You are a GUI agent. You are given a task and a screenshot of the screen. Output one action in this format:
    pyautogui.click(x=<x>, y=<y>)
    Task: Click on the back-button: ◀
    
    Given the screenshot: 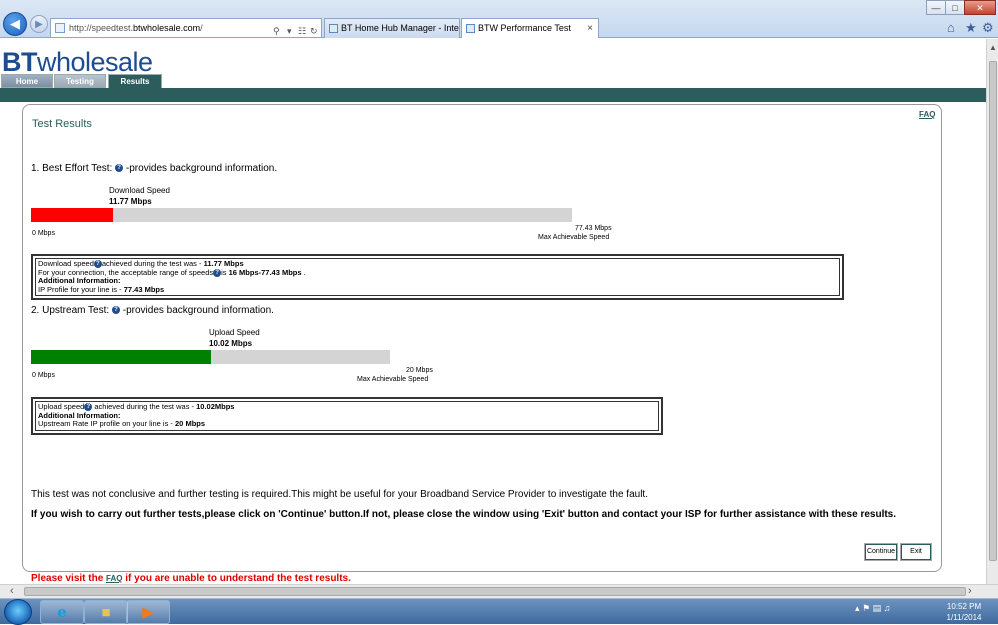 What is the action you would take?
    pyautogui.click(x=15, y=24)
    